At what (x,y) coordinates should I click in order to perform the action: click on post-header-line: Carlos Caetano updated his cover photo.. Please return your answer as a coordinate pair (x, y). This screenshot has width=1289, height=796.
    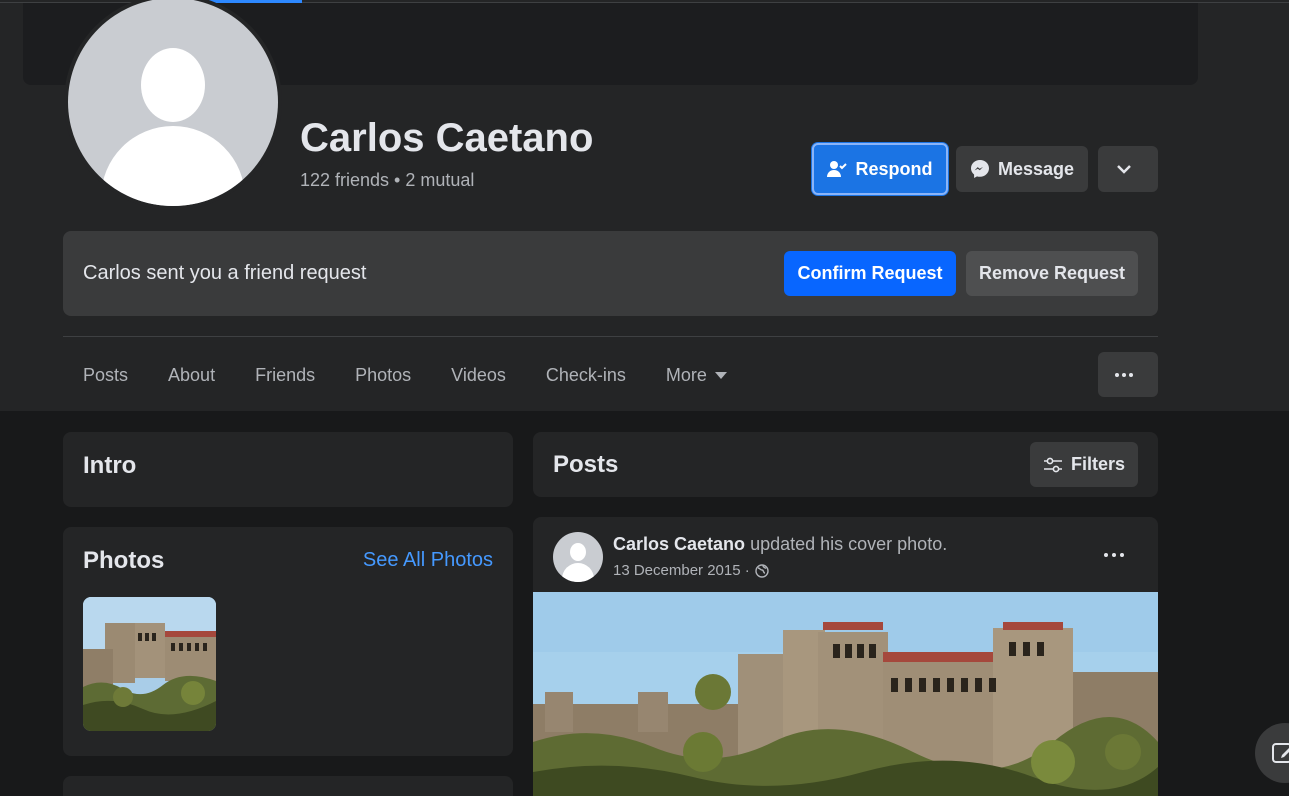
    Looking at the image, I should click on (780, 544).